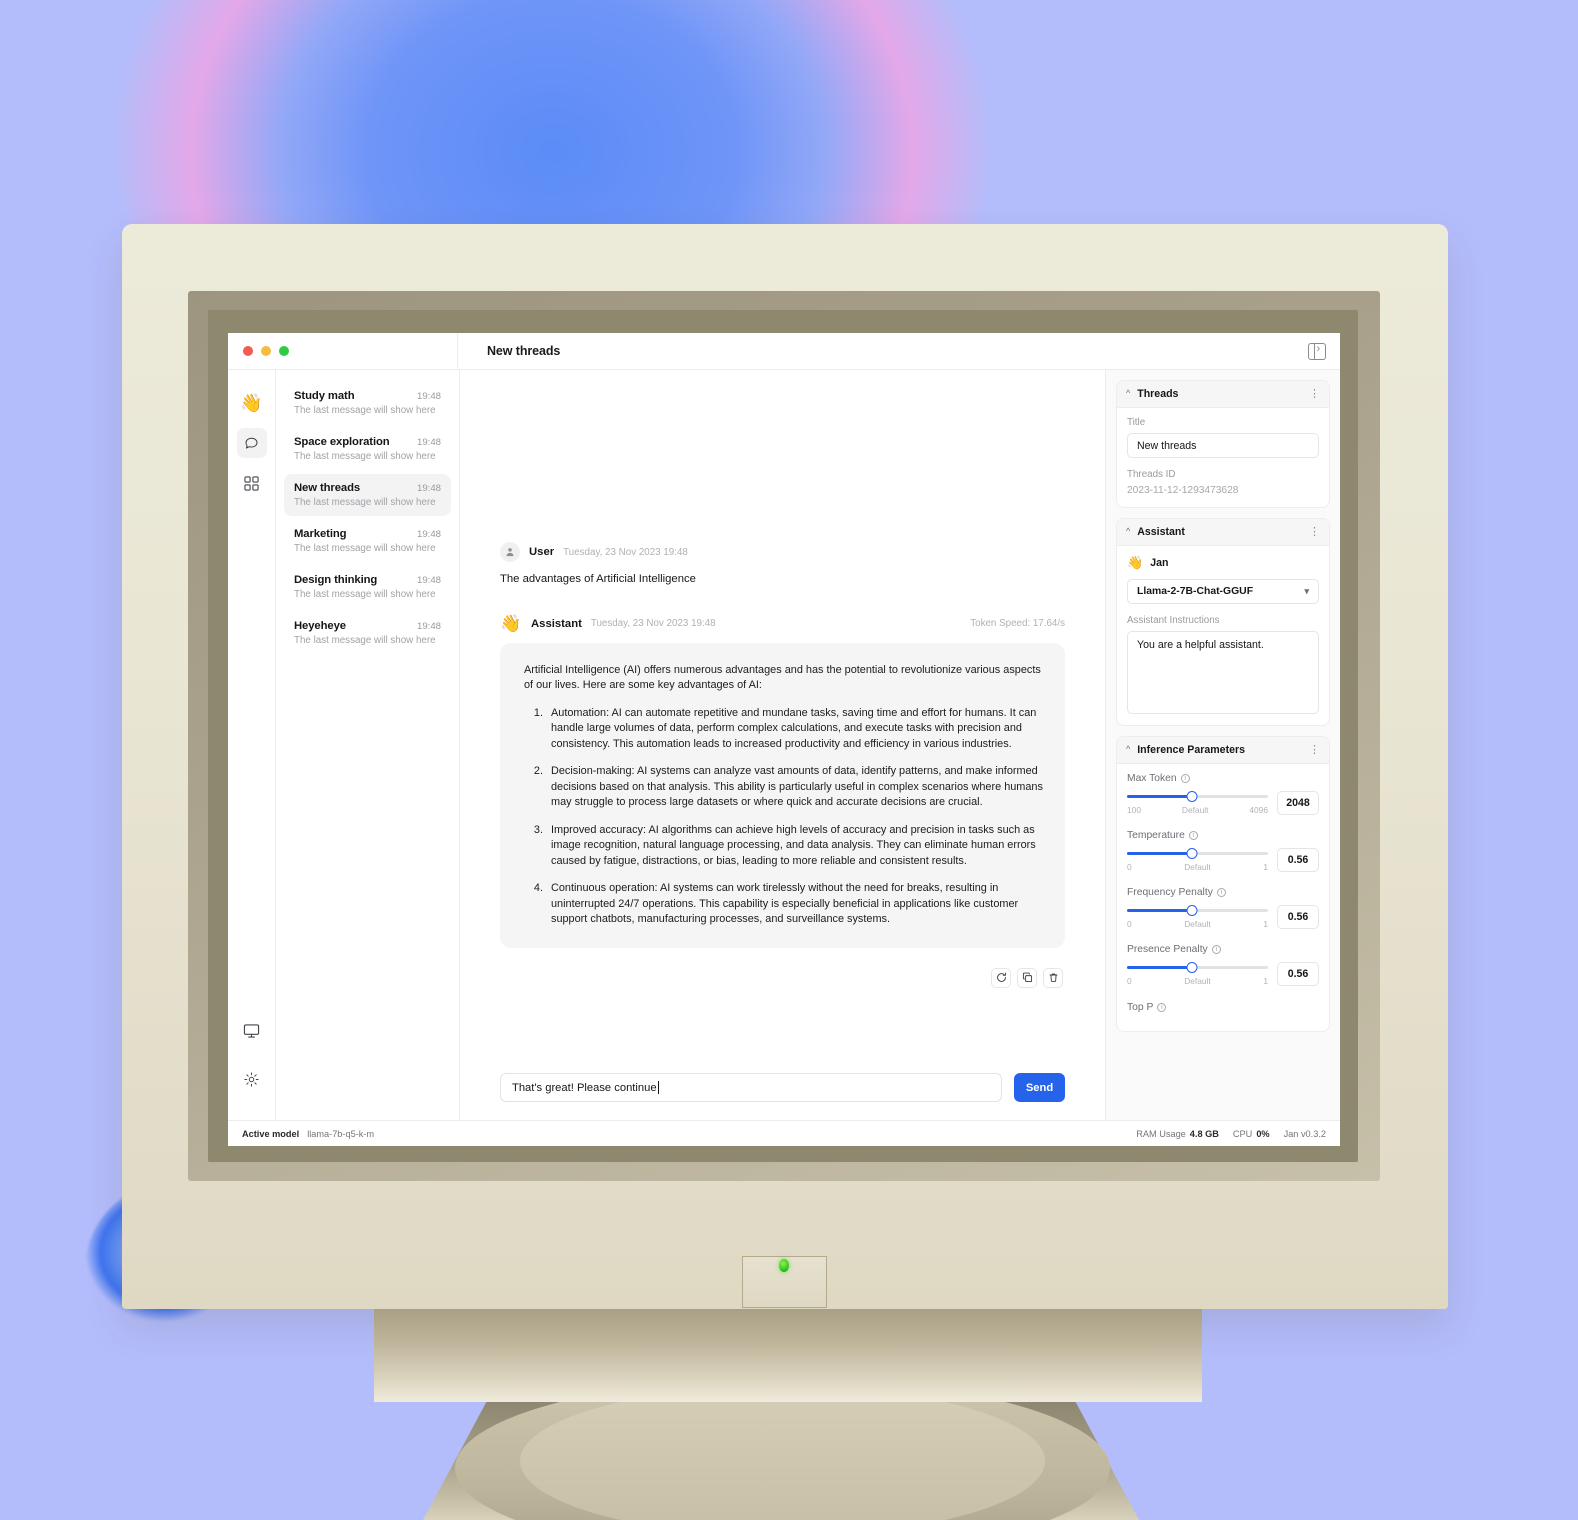 Image resolution: width=1578 pixels, height=1520 pixels. Describe the element at coordinates (1298, 860) in the screenshot. I see `temperature-value-input: 0.56` at that location.